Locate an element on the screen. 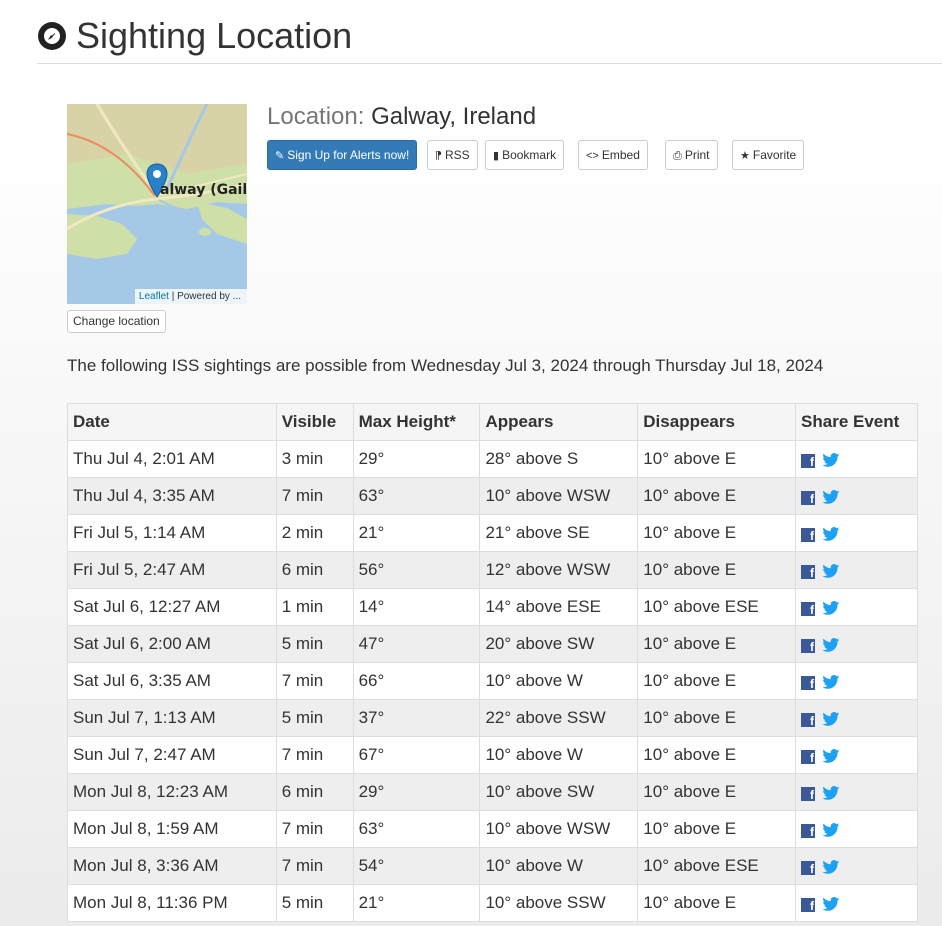  print-button: ⎙ Print is located at coordinates (691, 155).